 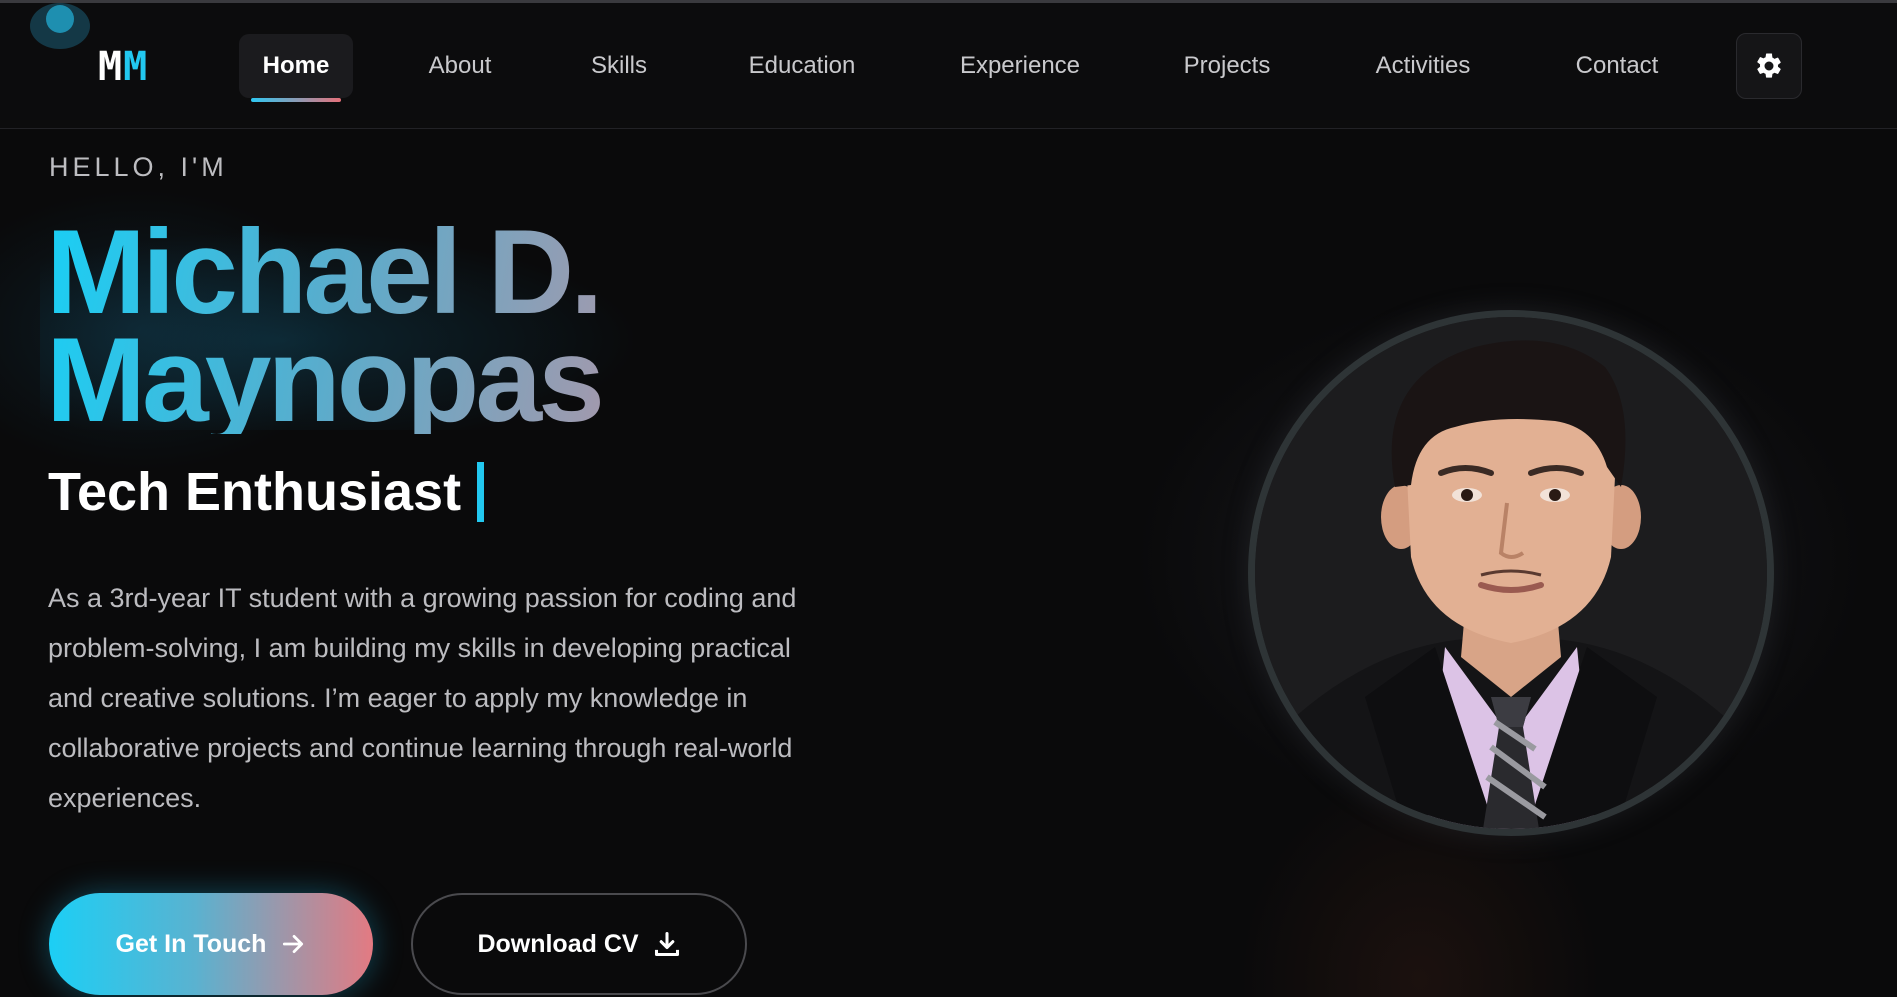 I want to click on get-in-touch-button: Get In Touch, so click(x=211, y=944).